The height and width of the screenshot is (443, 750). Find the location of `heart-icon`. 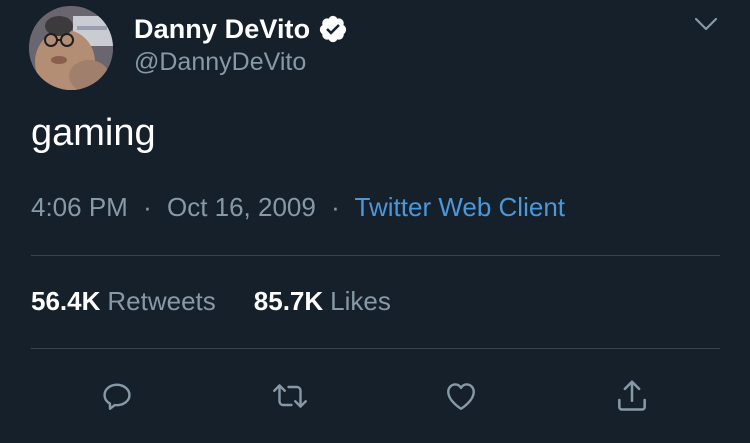

heart-icon is located at coordinates (461, 396).